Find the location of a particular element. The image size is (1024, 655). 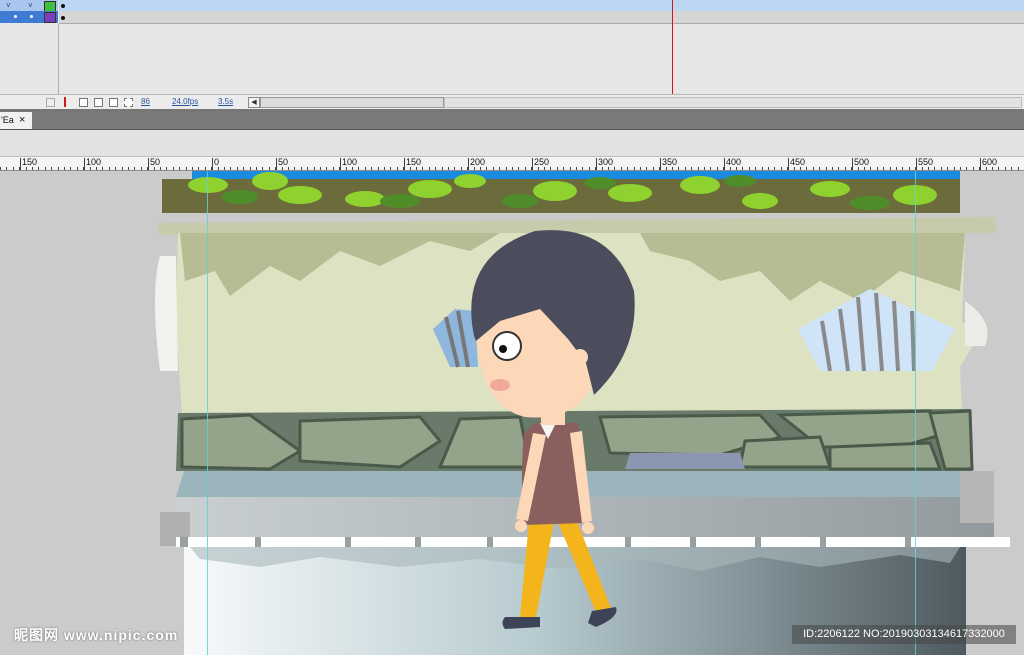

layer-color-swatch is located at coordinates (50, 17).